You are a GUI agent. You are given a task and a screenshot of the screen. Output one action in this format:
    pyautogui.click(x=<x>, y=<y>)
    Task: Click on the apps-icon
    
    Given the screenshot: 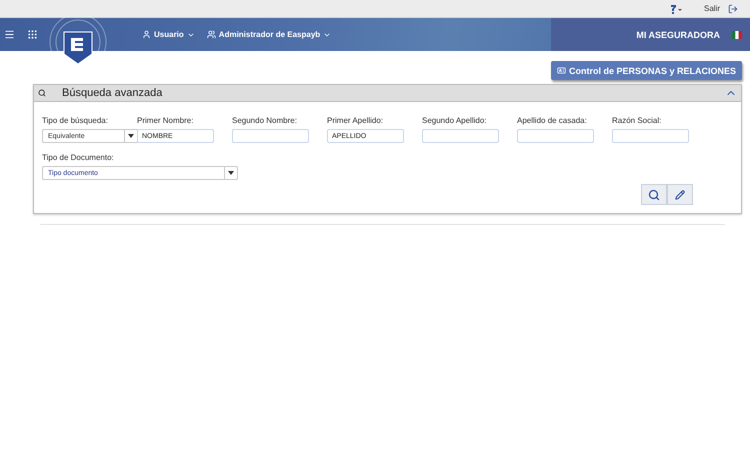 What is the action you would take?
    pyautogui.click(x=32, y=34)
    